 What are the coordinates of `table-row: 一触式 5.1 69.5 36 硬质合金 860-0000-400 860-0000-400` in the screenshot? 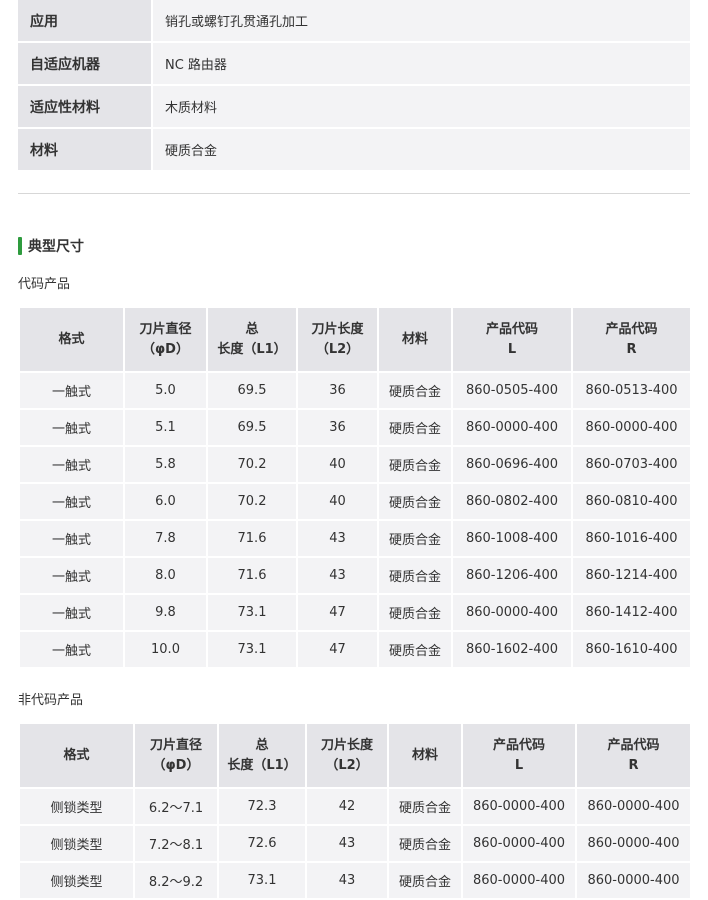 It's located at (355, 427).